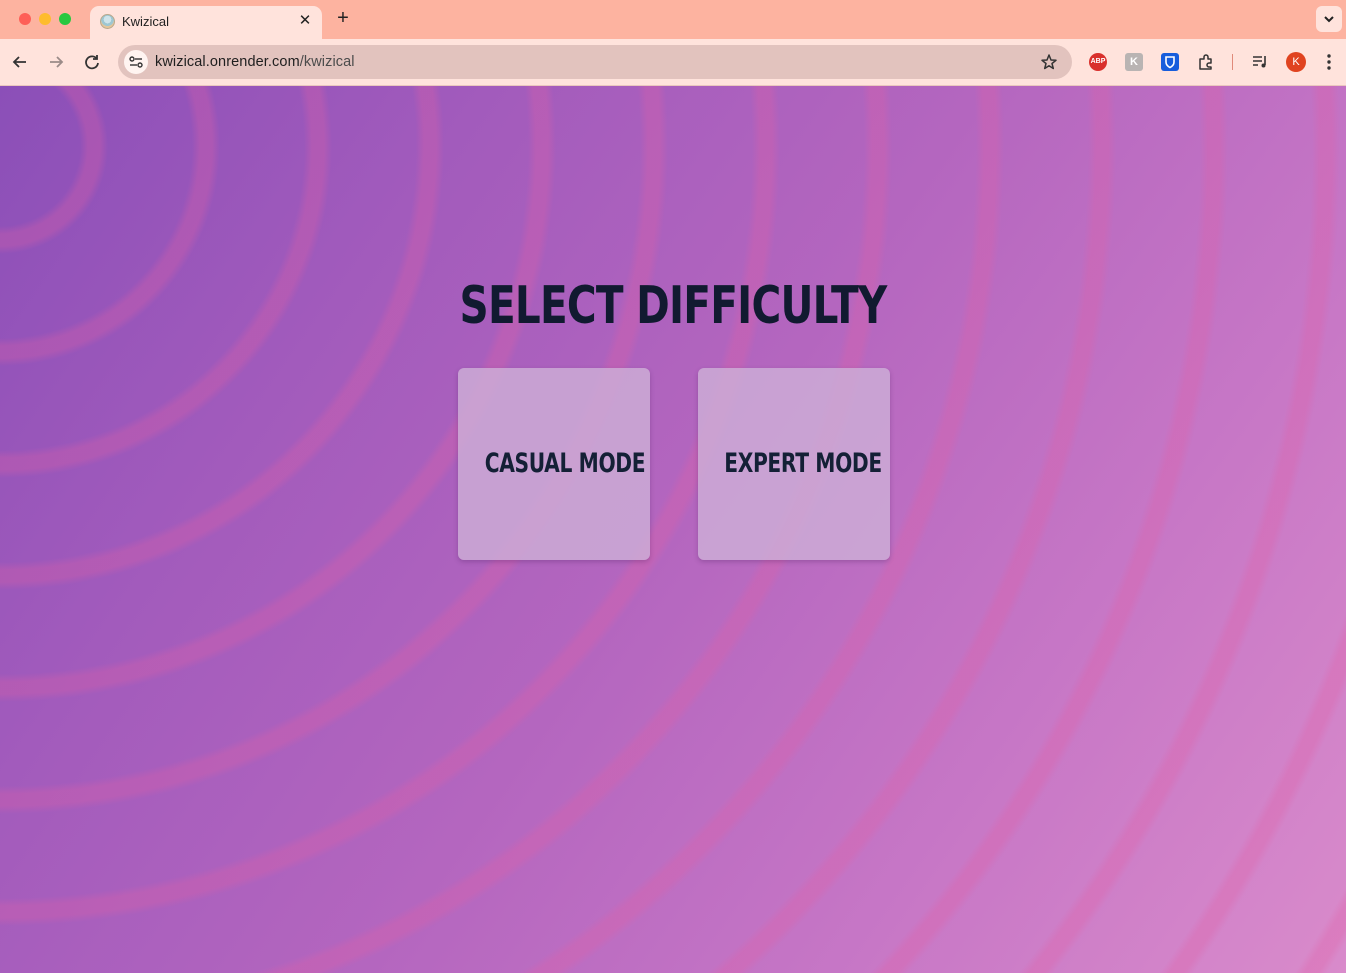  I want to click on expert-mode-button: Expert Mode, so click(794, 464).